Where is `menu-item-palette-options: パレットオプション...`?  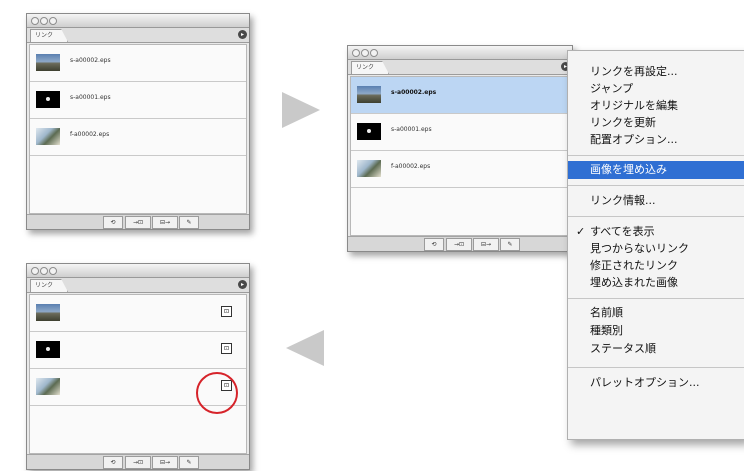
menu-item-palette-options: パレットオプション... is located at coordinates (656, 383).